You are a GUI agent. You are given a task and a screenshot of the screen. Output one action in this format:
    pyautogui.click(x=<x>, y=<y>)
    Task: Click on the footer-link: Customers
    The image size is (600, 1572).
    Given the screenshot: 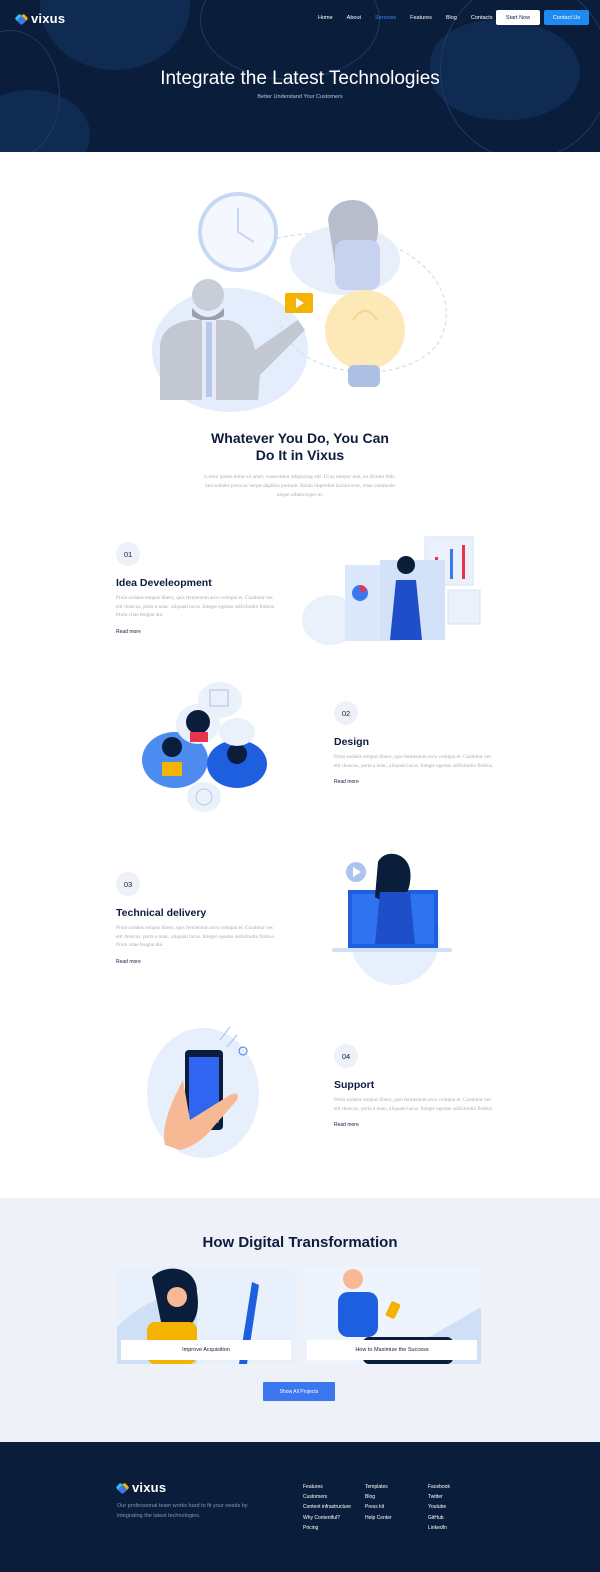 What is the action you would take?
    pyautogui.click(x=327, y=1497)
    